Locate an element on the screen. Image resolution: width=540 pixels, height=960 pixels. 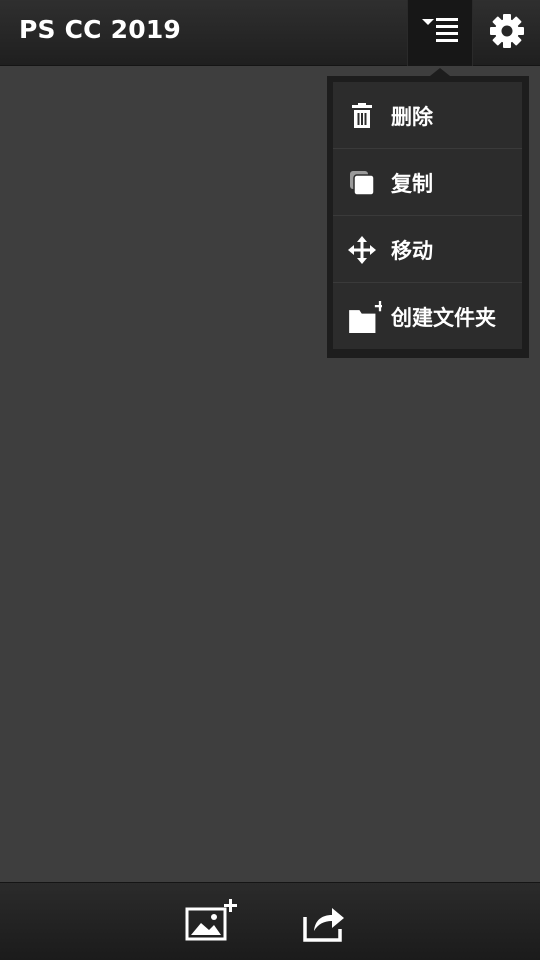
new-folder-icon is located at coordinates (365, 317).